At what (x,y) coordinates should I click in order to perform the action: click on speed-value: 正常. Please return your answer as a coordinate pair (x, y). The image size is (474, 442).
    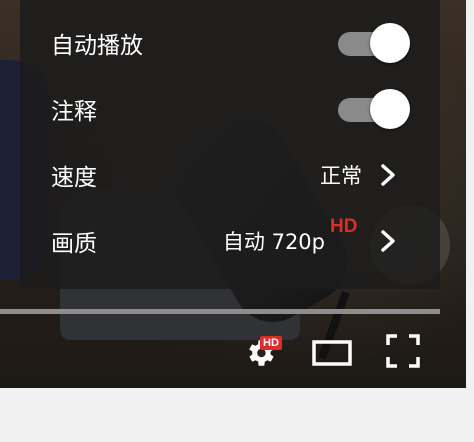
    Looking at the image, I should click on (341, 176).